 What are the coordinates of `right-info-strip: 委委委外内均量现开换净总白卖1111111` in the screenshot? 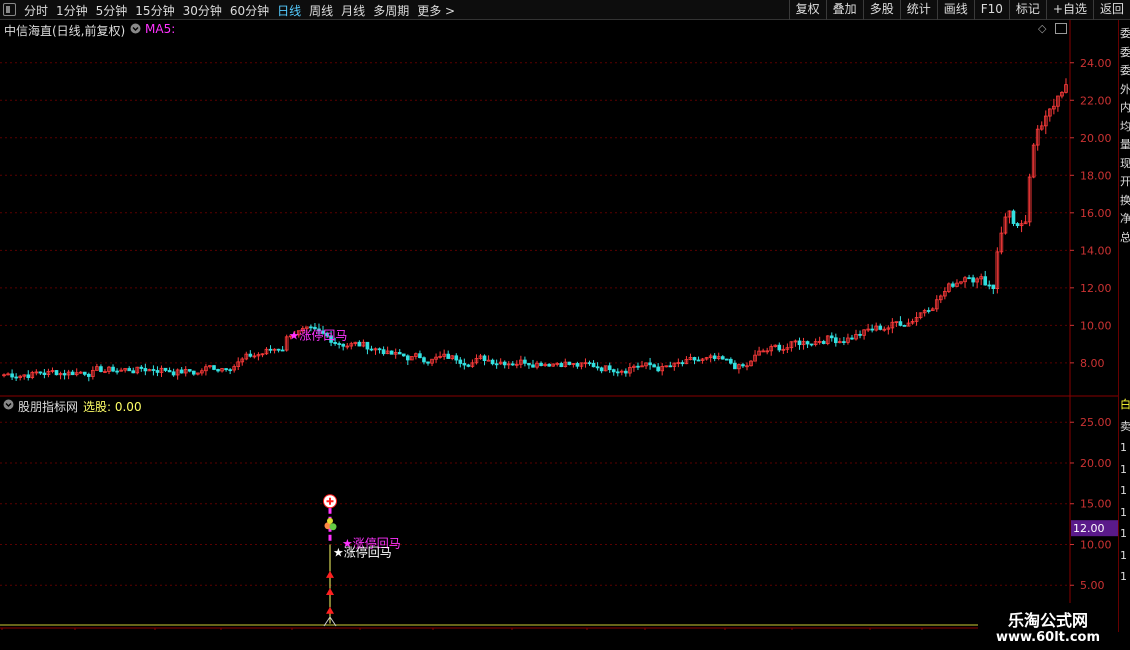 It's located at (1124, 326).